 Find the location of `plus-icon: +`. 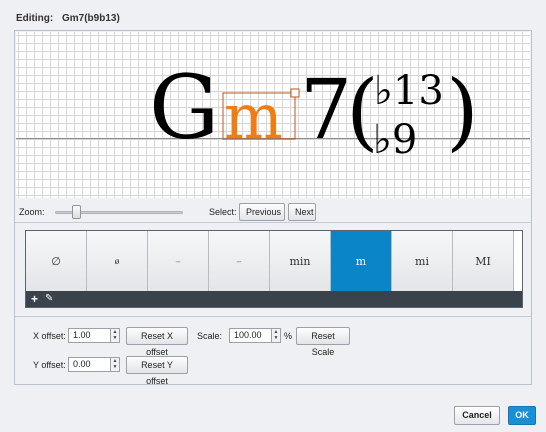

plus-icon: + is located at coordinates (34, 299).